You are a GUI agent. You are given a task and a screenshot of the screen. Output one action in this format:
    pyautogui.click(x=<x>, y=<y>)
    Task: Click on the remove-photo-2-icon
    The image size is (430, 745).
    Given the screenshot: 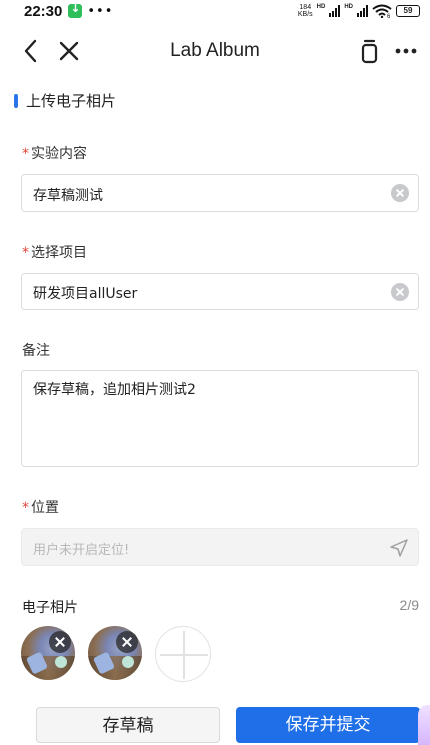 What is the action you would take?
    pyautogui.click(x=127, y=642)
    